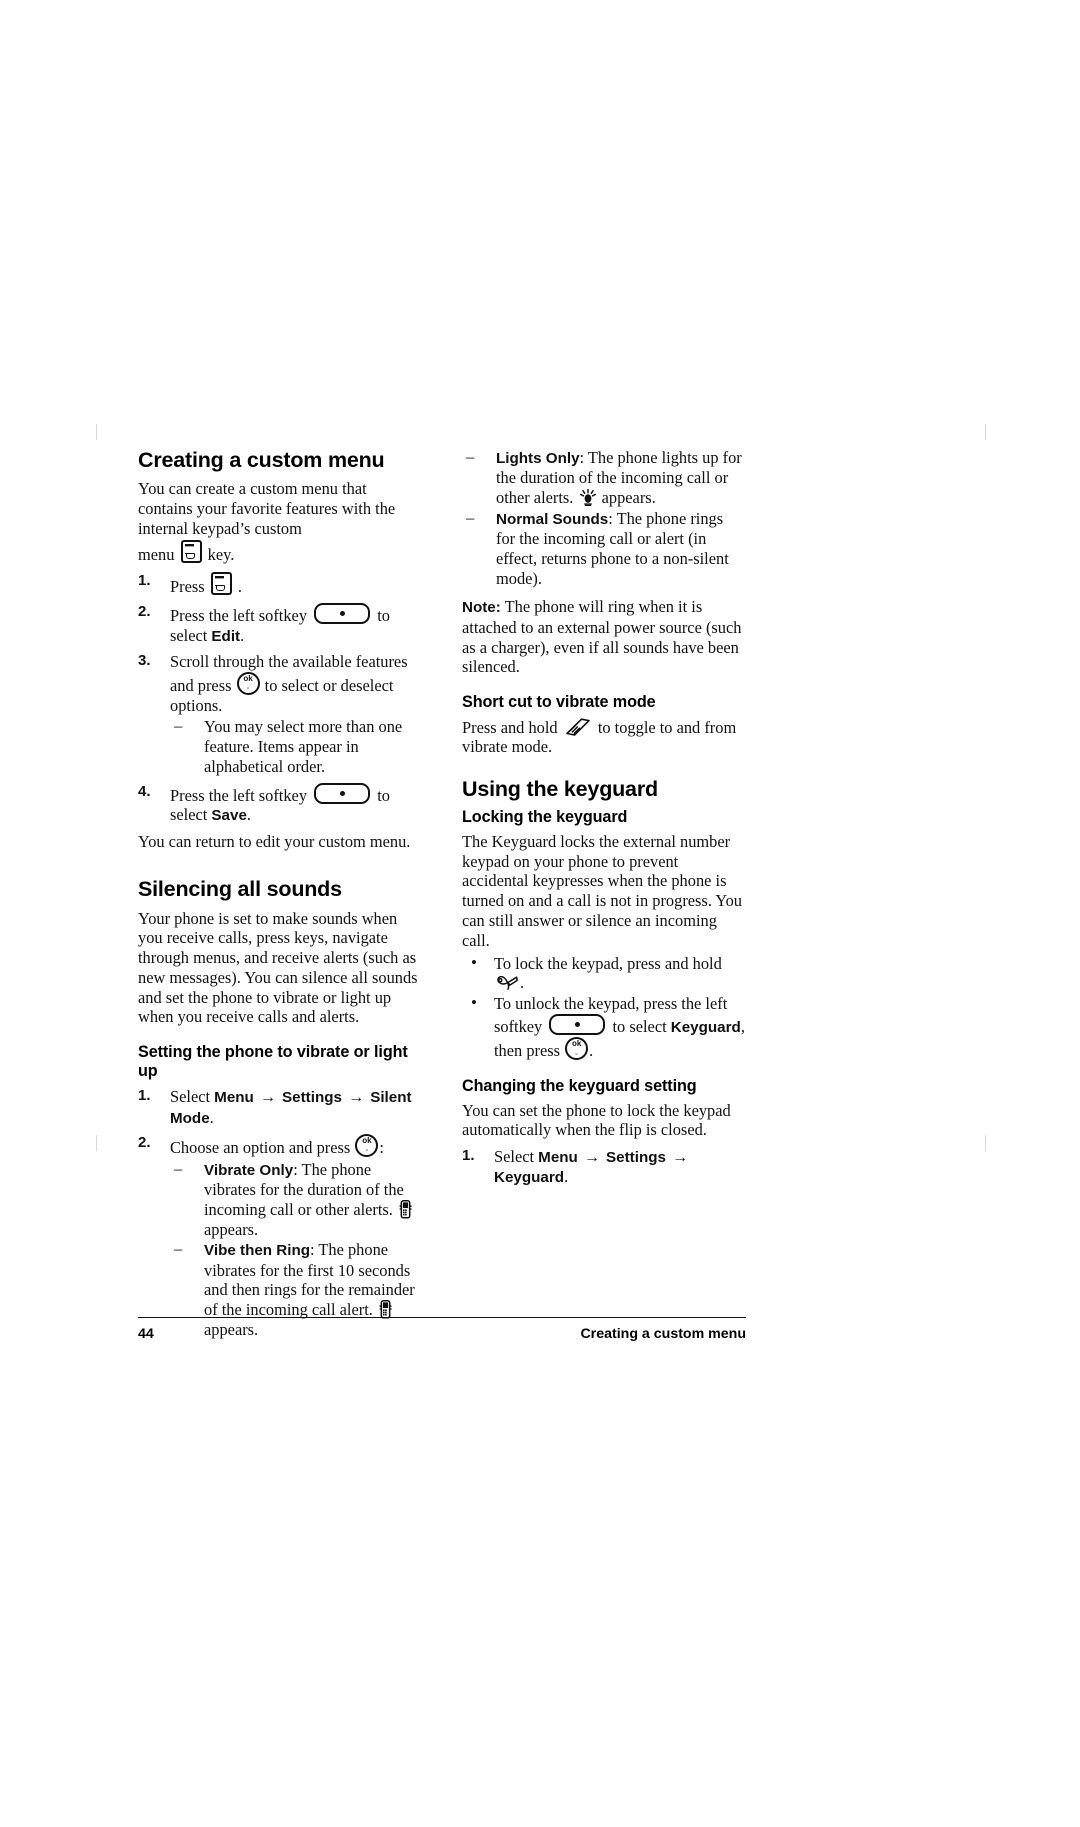 This screenshot has height=1827, width=1080. I want to click on keyguard-bullet-lock: • To lock the keypad, press and hold ., so click(604, 973).